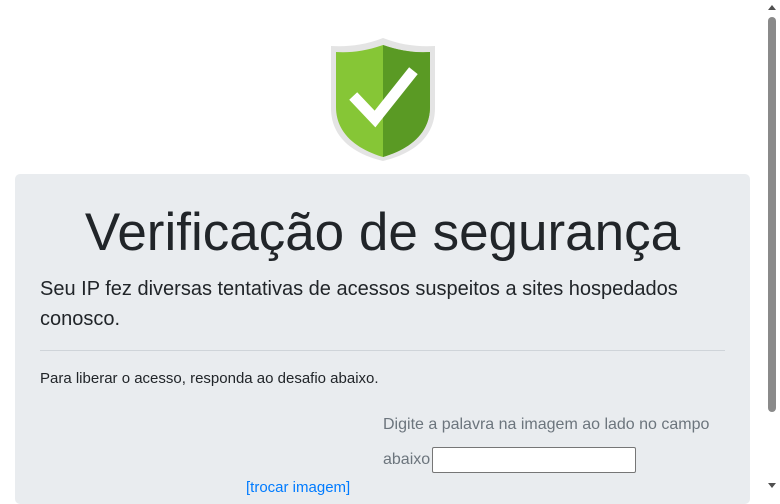 The image size is (780, 504). Describe the element at coordinates (772, 485) in the screenshot. I see `scroll-down-arrow-icon` at that location.